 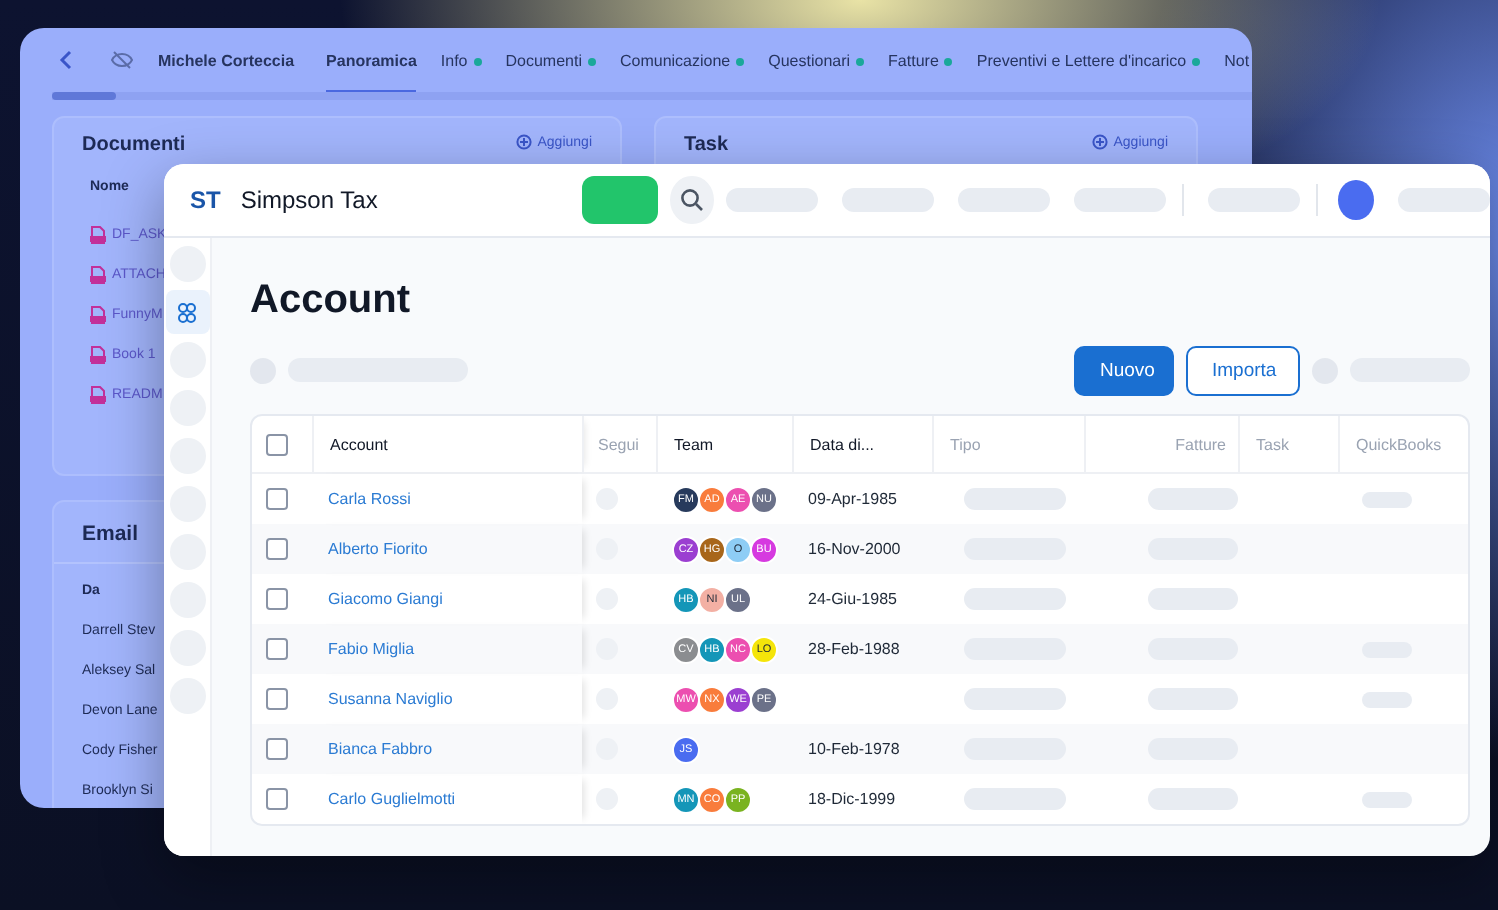 I want to click on page-title: Account, so click(x=331, y=301).